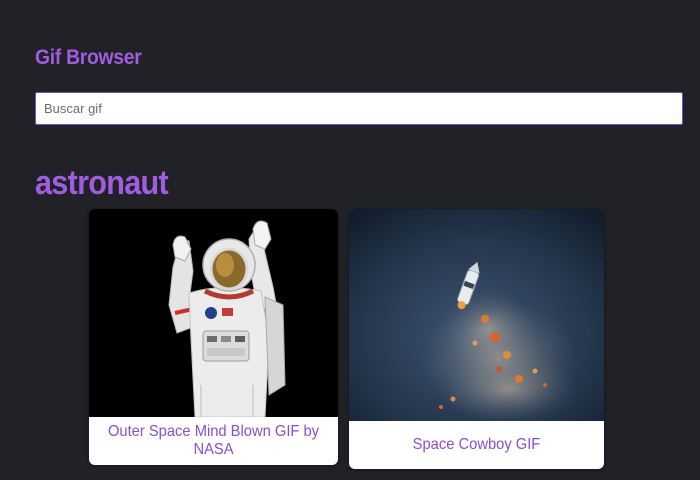 This screenshot has width=700, height=480. I want to click on gif-title: Space Cowboy GIF, so click(476, 445).